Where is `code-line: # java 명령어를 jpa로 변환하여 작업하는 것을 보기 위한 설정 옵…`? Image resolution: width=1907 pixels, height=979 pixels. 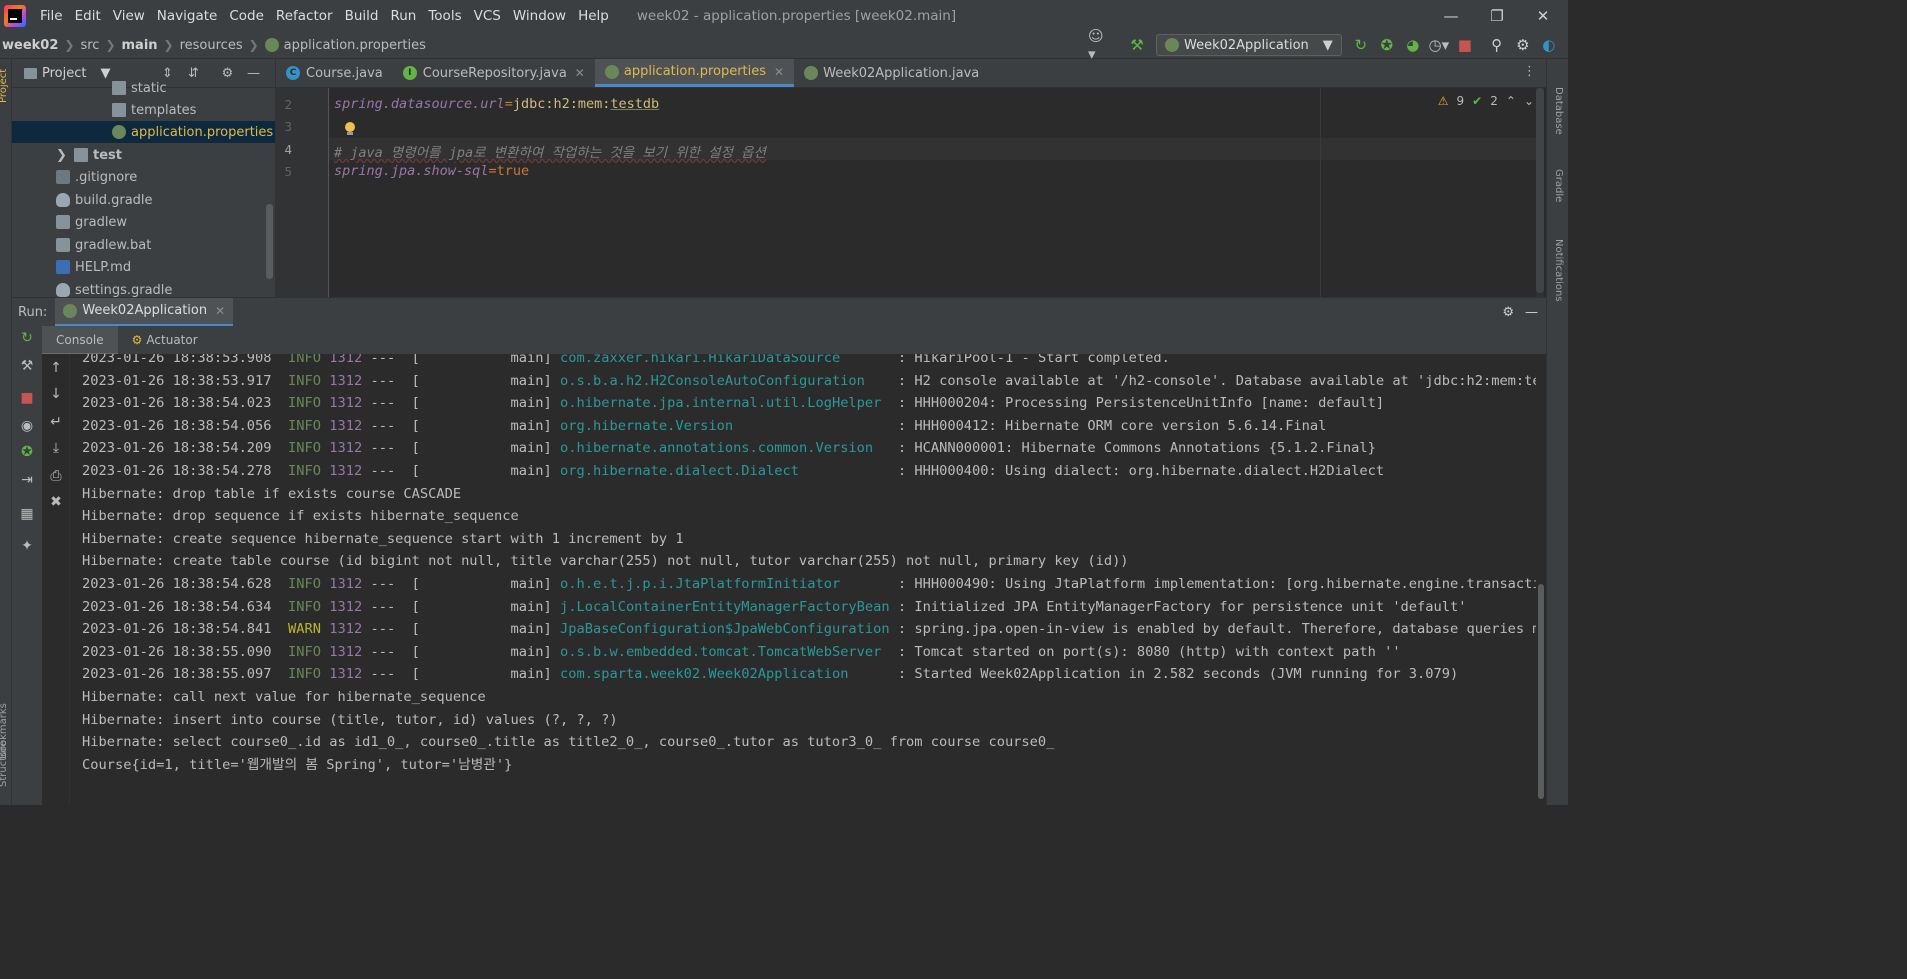
code-line: # java 명령어를 jpa로 변환하여 작업하는 것을 보기 위한 설정 옵… is located at coordinates (550, 151).